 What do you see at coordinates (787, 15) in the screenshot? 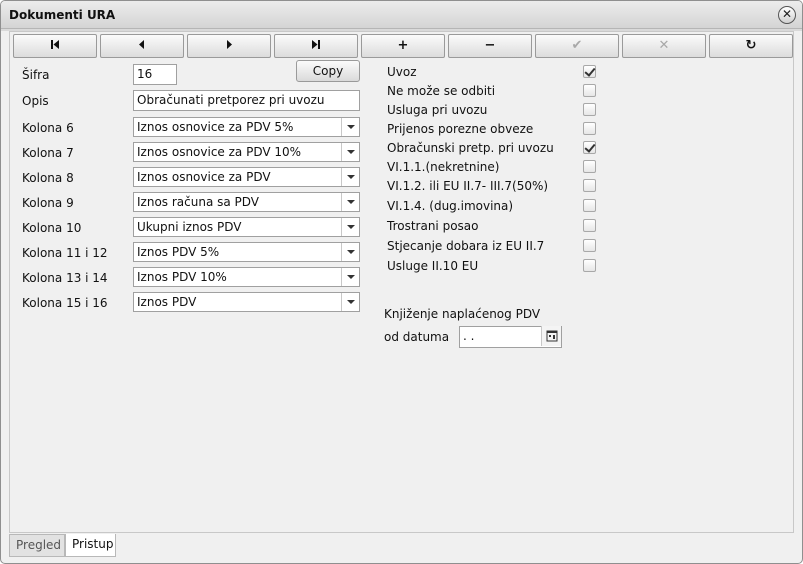
I see `close-button: ✕` at bounding box center [787, 15].